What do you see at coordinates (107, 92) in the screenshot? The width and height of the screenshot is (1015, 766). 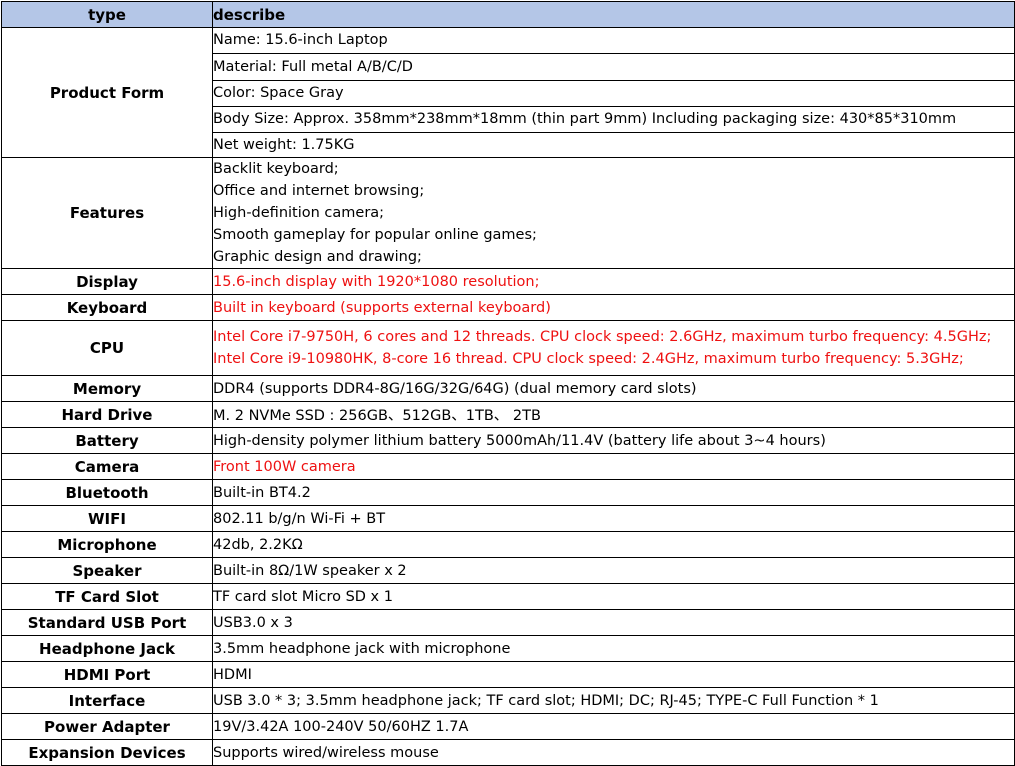 I see `row-type: Product Form` at bounding box center [107, 92].